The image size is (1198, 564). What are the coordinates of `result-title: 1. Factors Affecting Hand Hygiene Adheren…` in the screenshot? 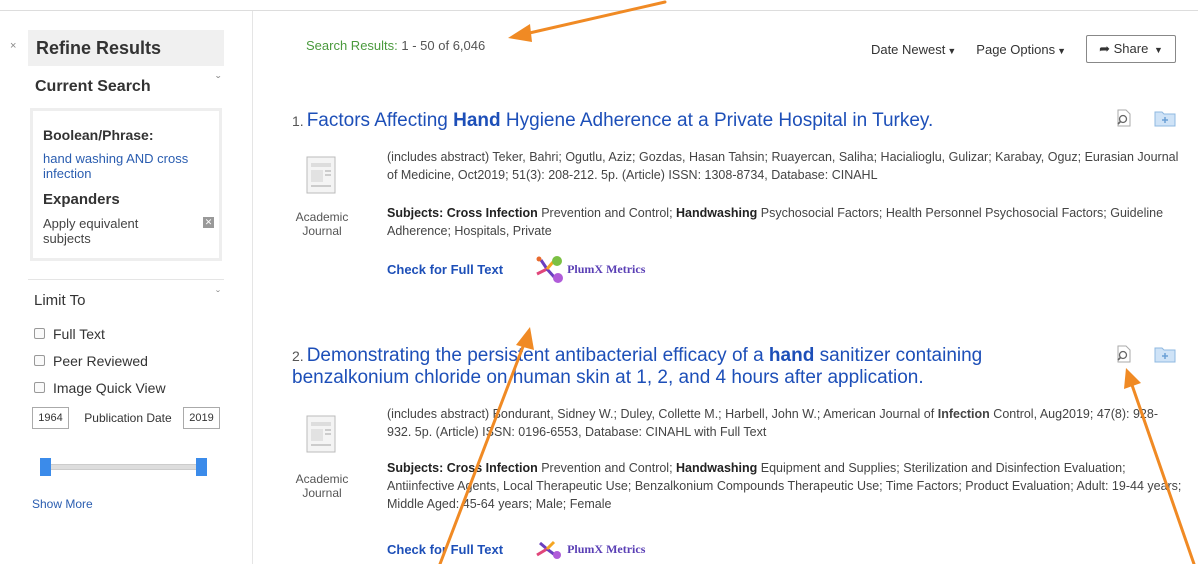 It's located at (737, 121).